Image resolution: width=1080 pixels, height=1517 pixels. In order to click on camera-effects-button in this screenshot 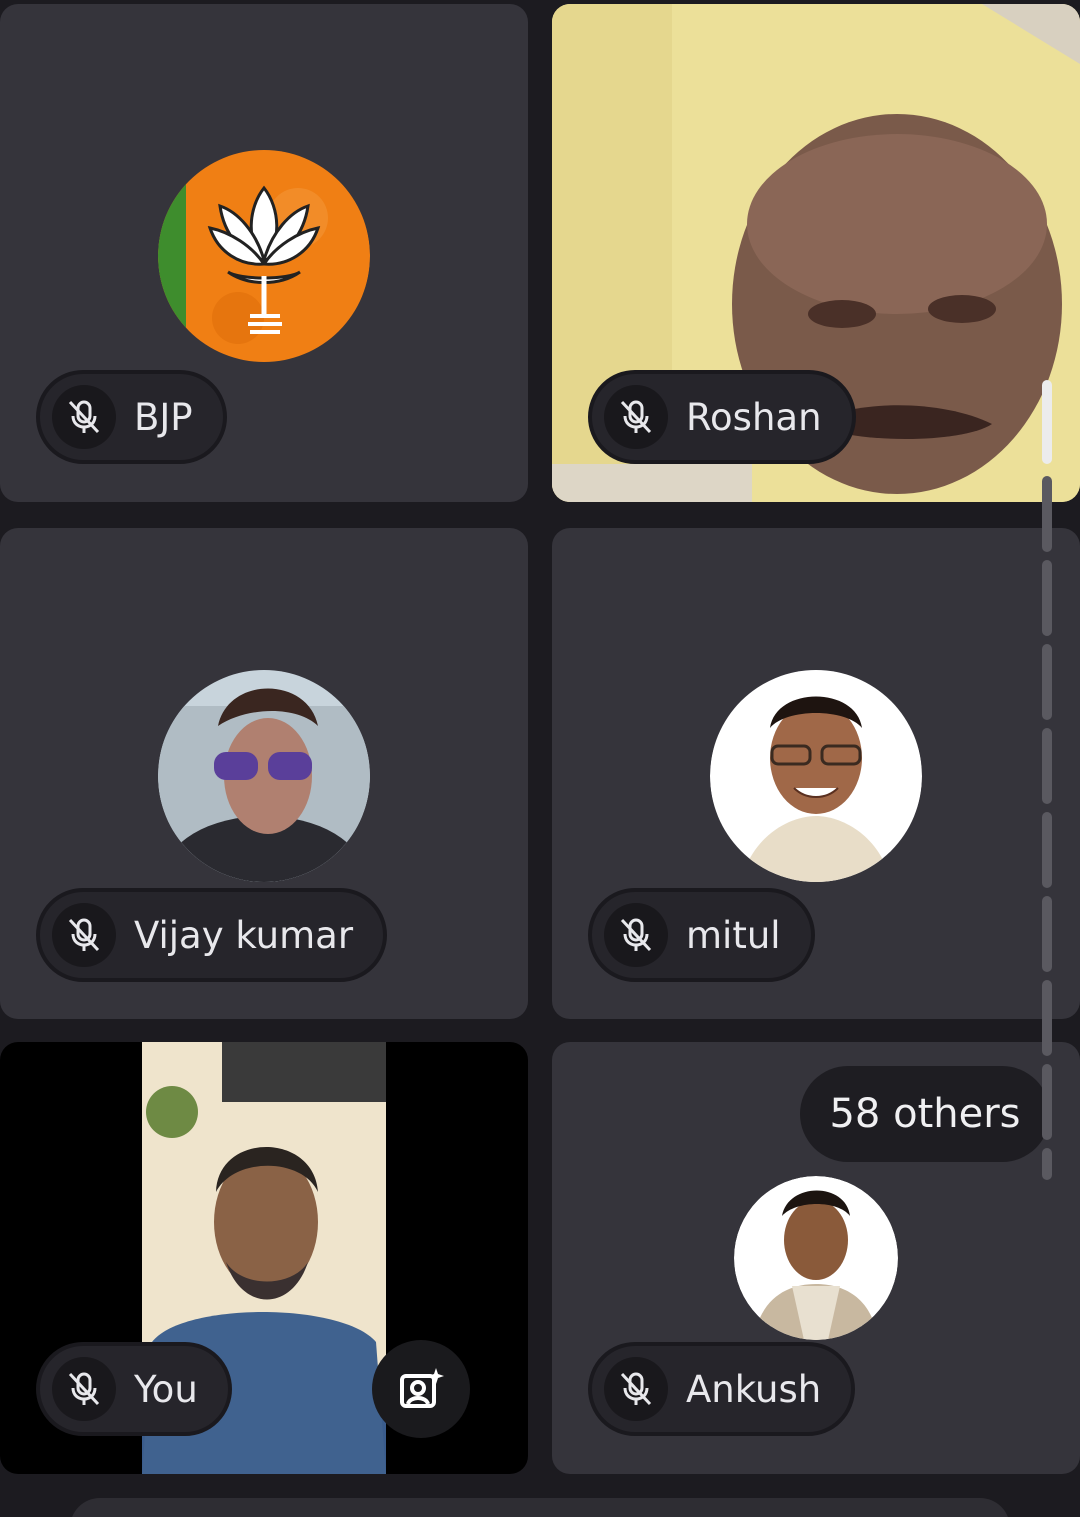, I will do `click(421, 1389)`.